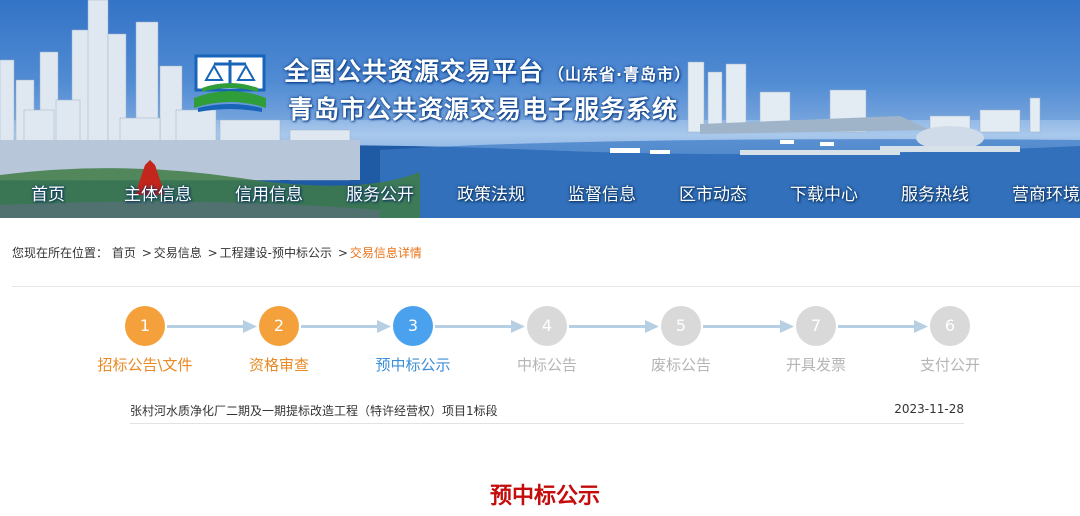 This screenshot has height=516, width=1080. Describe the element at coordinates (414, 71) in the screenshot. I see `platform-title-main: 全国公共资源交易平台` at that location.